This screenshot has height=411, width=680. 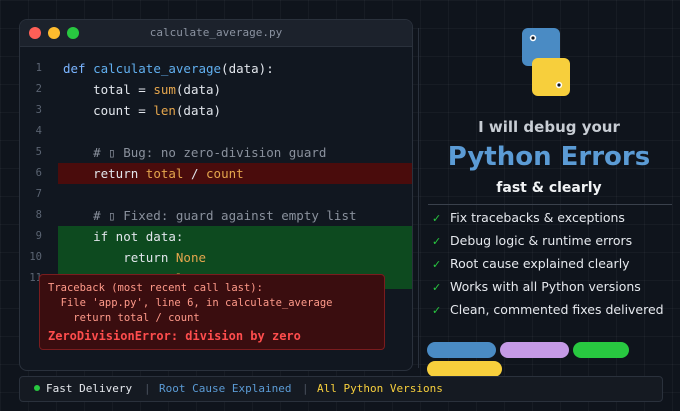 I want to click on code-line: 6 return total / count, so click(x=216, y=173).